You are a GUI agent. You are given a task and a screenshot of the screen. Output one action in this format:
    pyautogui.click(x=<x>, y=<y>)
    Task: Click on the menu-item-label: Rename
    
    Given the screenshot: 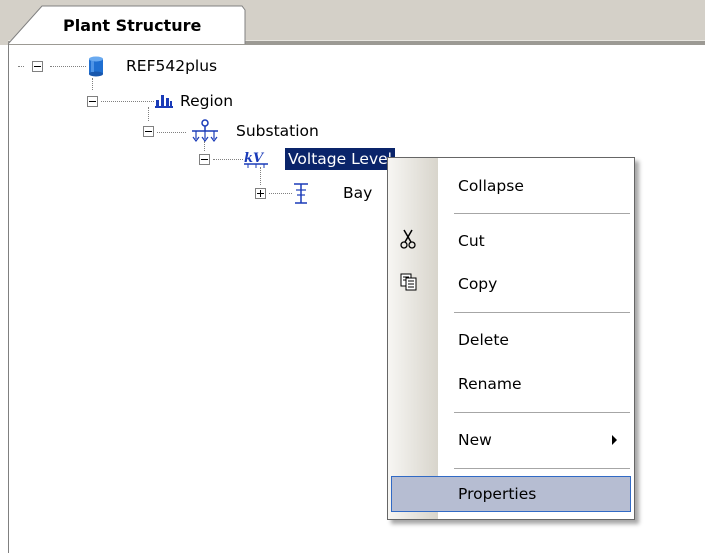 What is the action you would take?
    pyautogui.click(x=490, y=384)
    